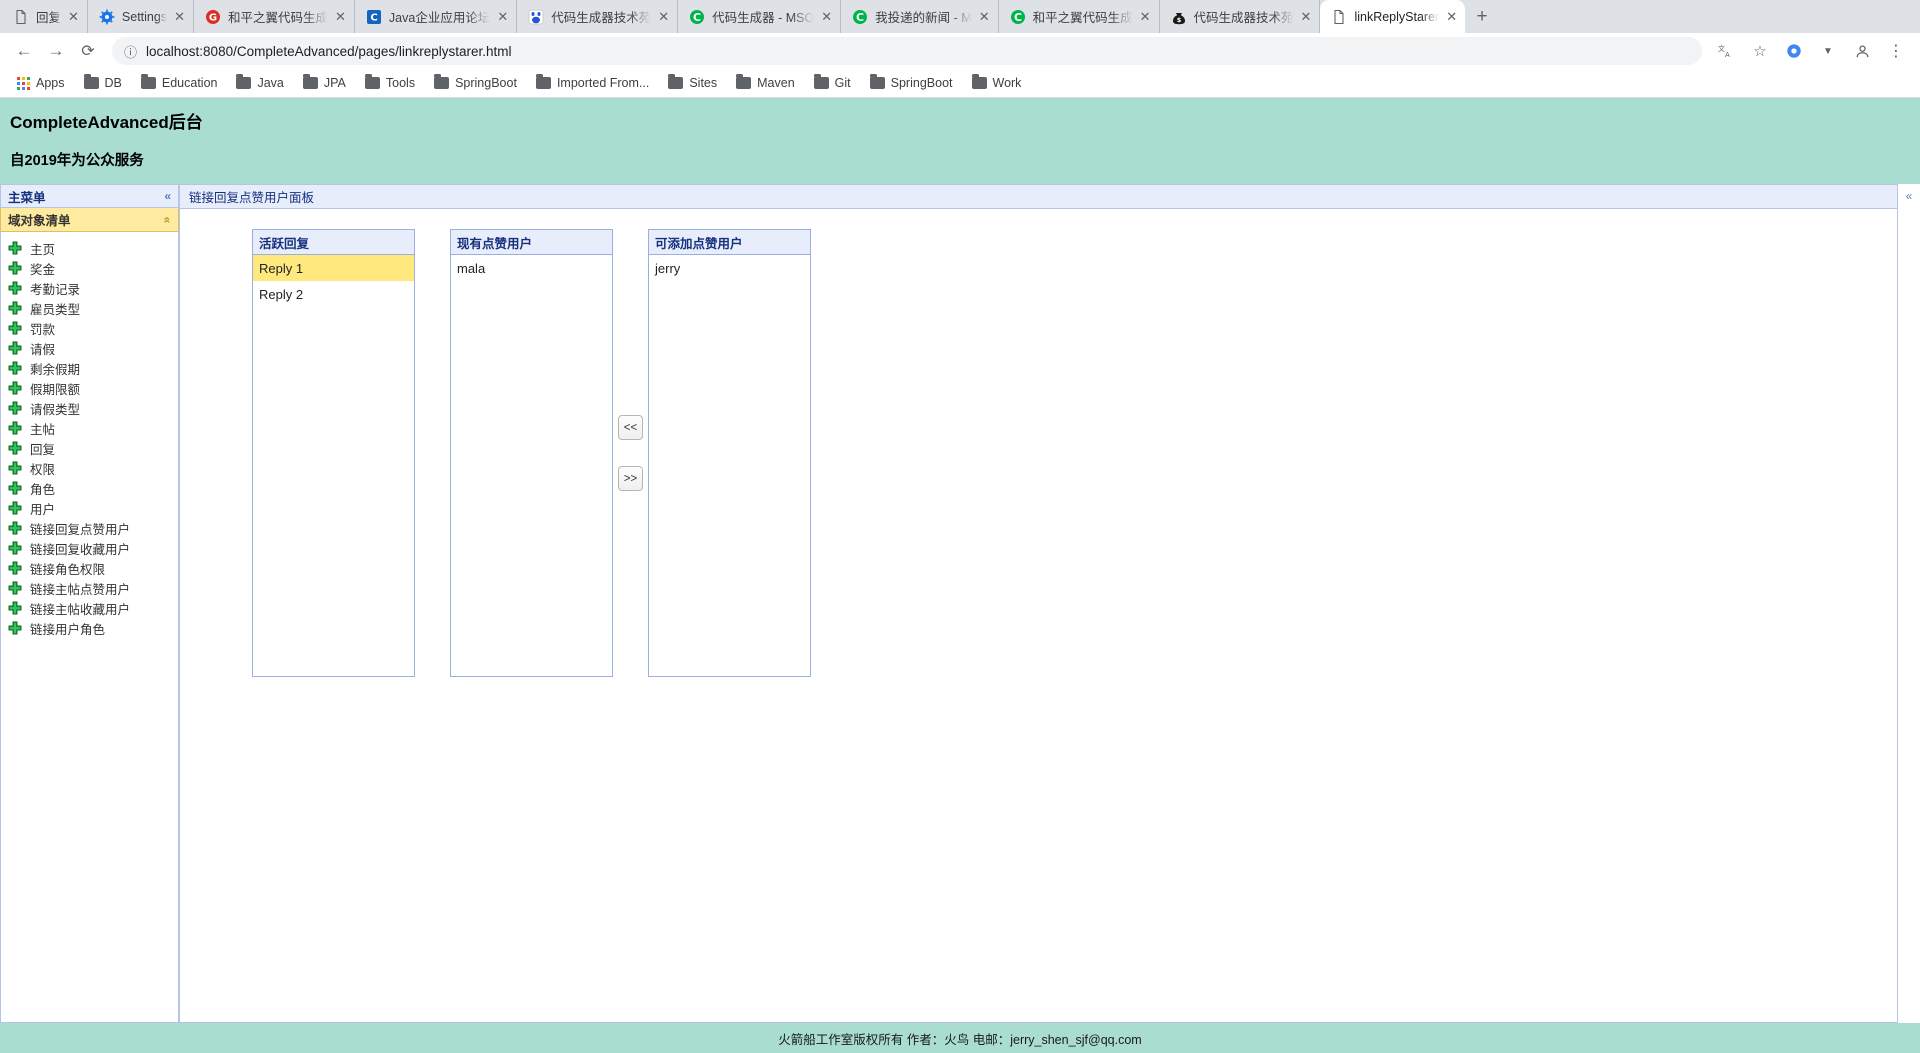  What do you see at coordinates (89, 288) in the screenshot?
I see `sidebar-item: 考勤记录` at bounding box center [89, 288].